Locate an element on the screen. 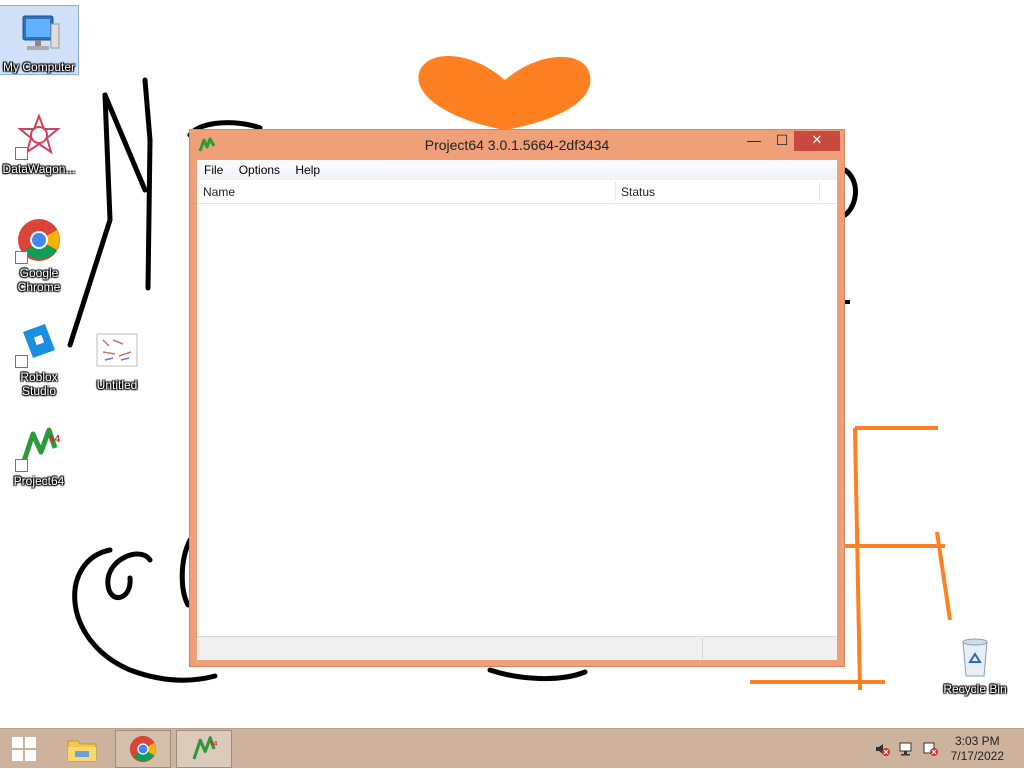  desktop-icon-label: Roblox Studio is located at coordinates (39, 384).